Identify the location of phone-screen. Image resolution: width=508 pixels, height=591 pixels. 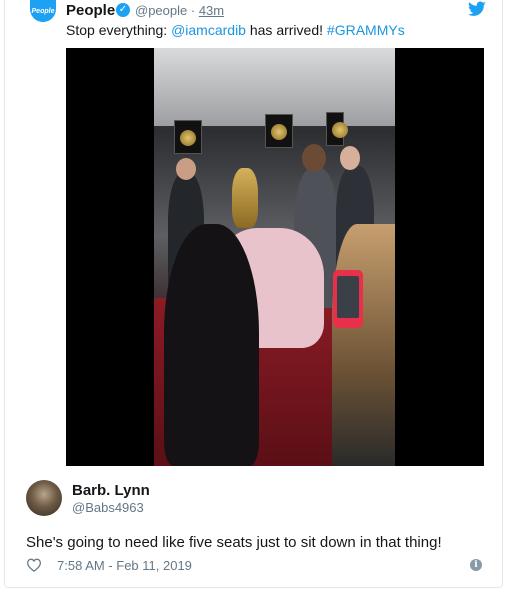
(348, 297).